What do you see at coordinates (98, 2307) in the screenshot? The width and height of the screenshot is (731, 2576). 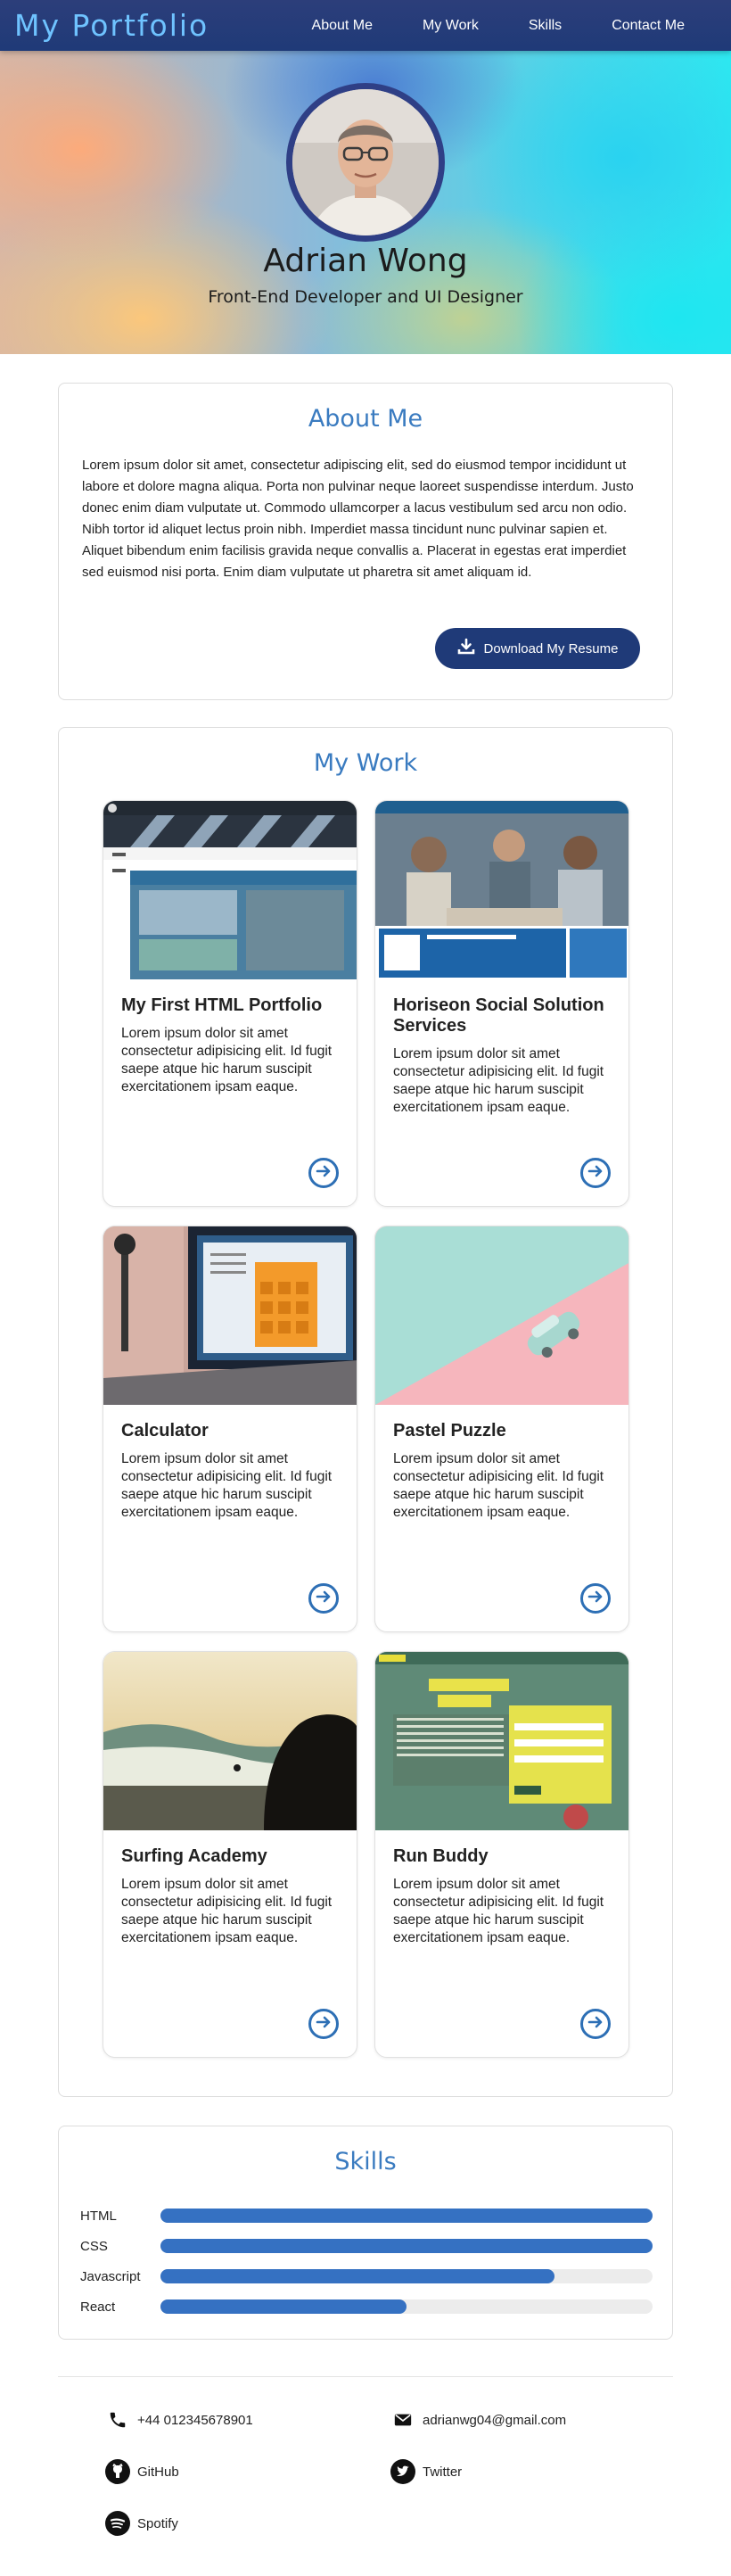 I see `skill-name: React` at bounding box center [98, 2307].